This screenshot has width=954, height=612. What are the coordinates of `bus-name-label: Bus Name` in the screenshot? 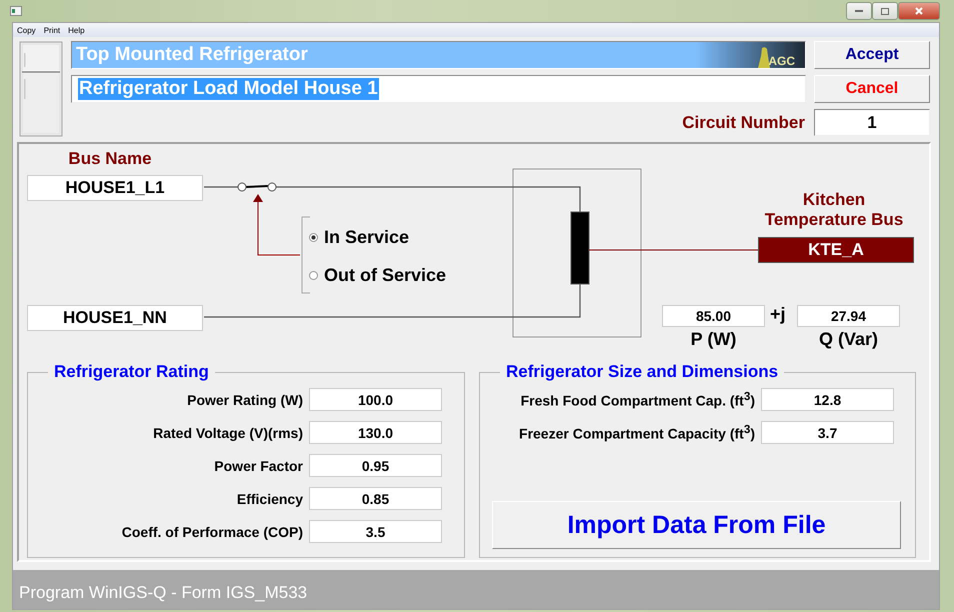 It's located at (110, 159).